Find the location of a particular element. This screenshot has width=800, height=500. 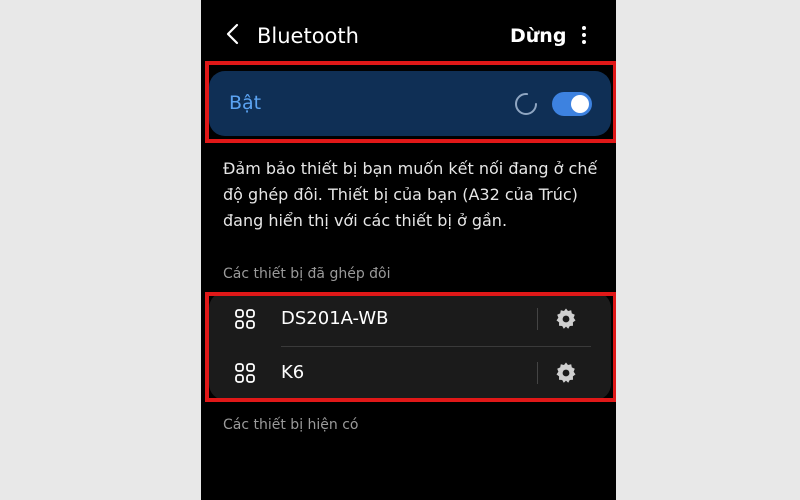

toggle-knob is located at coordinates (580, 104).